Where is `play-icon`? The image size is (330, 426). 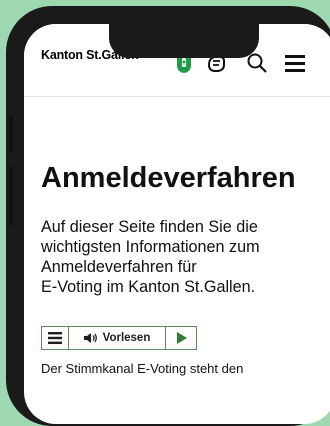 play-icon is located at coordinates (181, 338).